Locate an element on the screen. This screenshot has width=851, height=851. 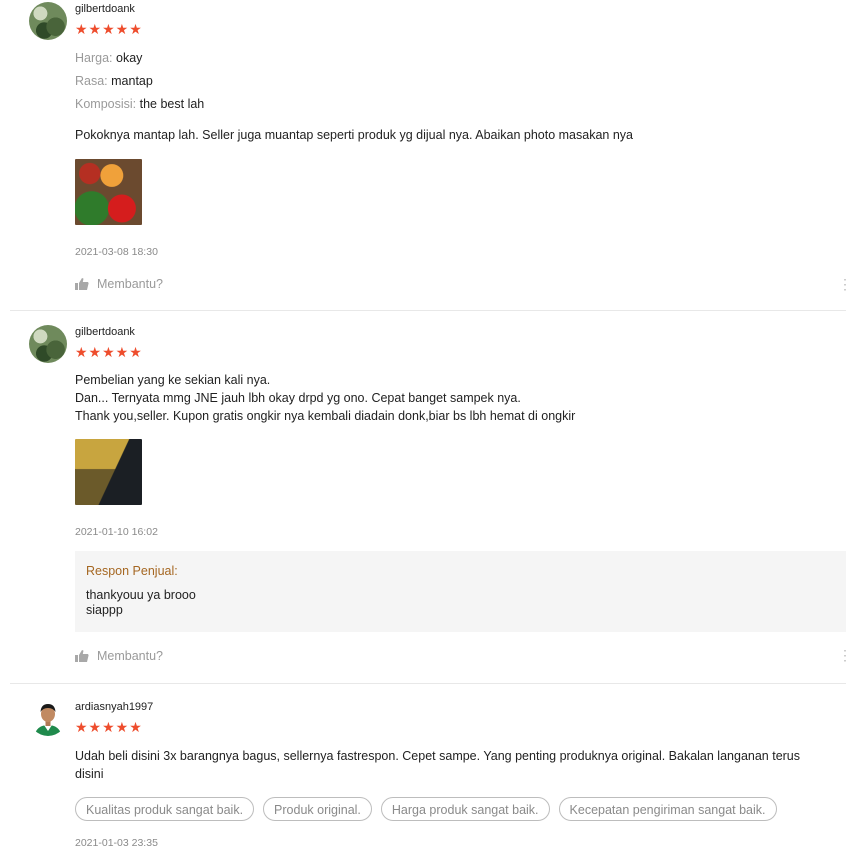
review-date: 2021-03-08 18:30 is located at coordinates (116, 252).